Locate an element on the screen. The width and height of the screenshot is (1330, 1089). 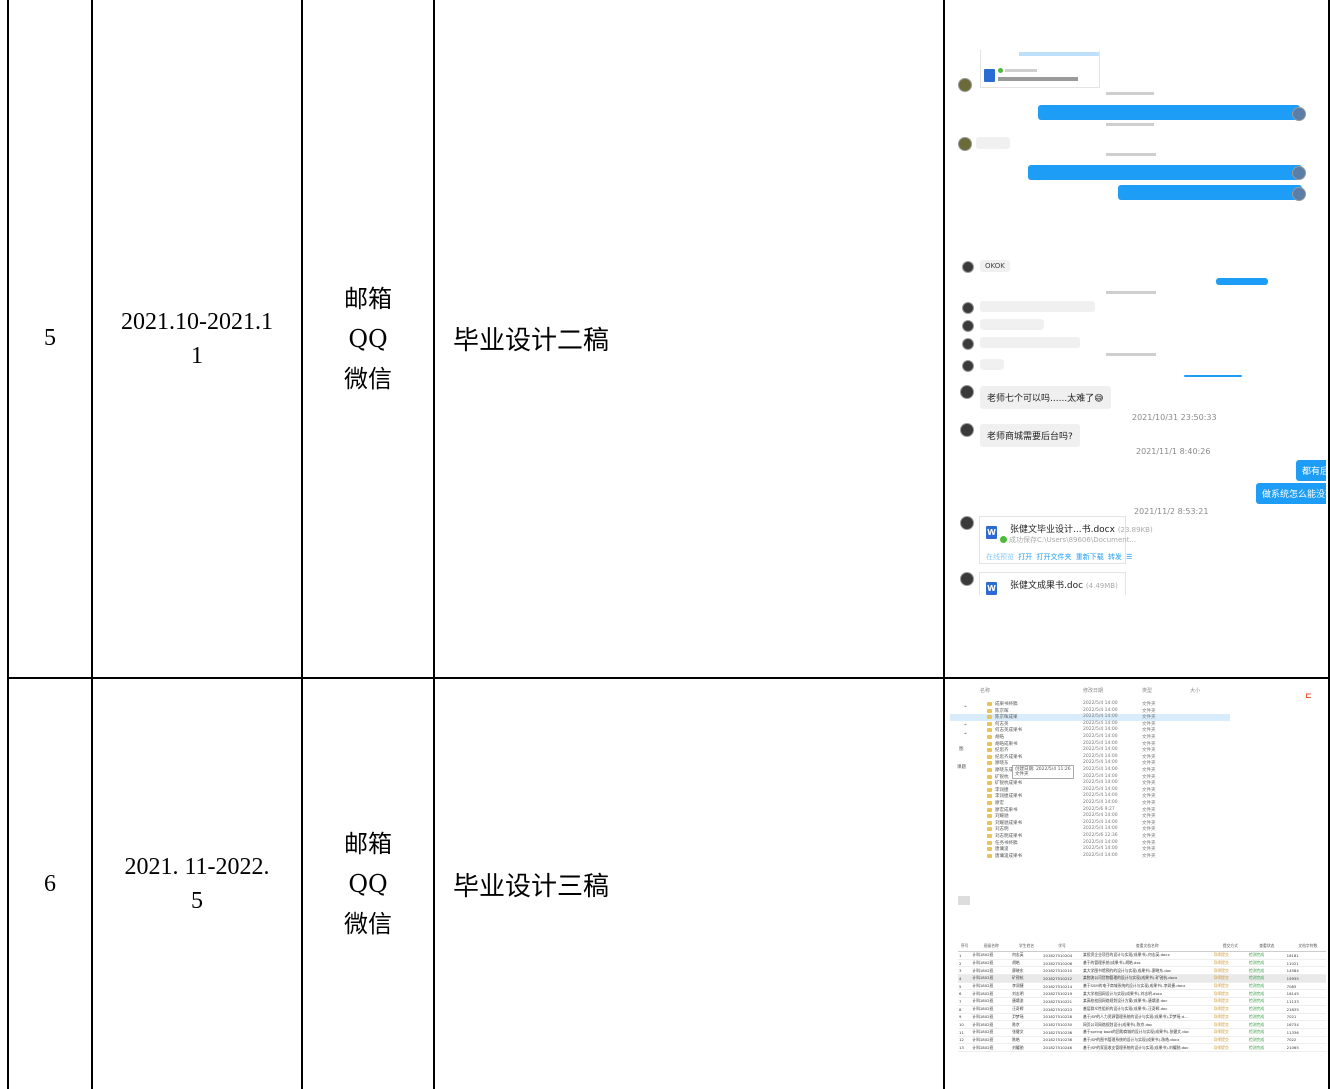
table-cell: 12 is located at coordinates (965, 1040).